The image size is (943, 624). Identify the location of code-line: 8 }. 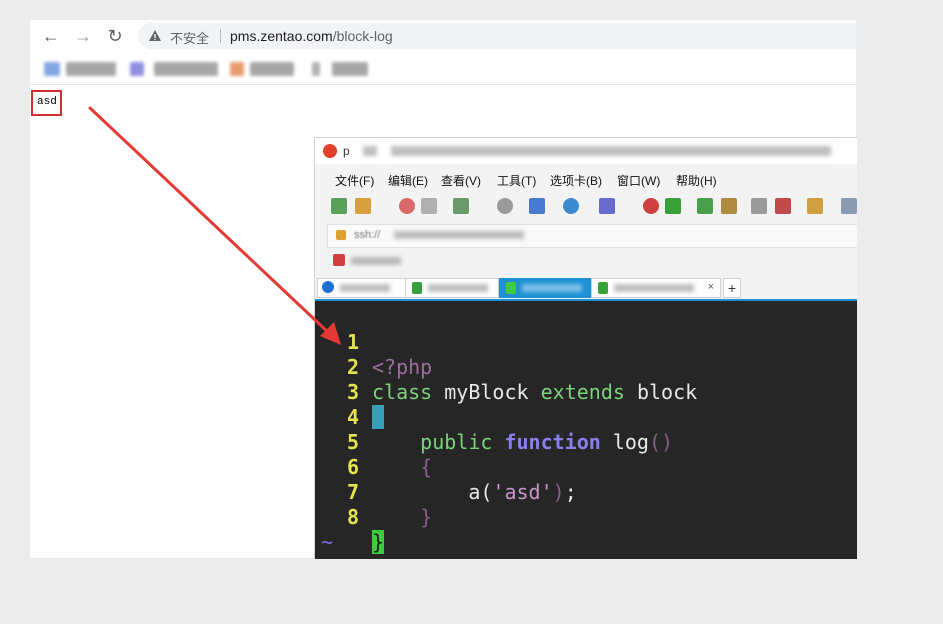
(351, 517).